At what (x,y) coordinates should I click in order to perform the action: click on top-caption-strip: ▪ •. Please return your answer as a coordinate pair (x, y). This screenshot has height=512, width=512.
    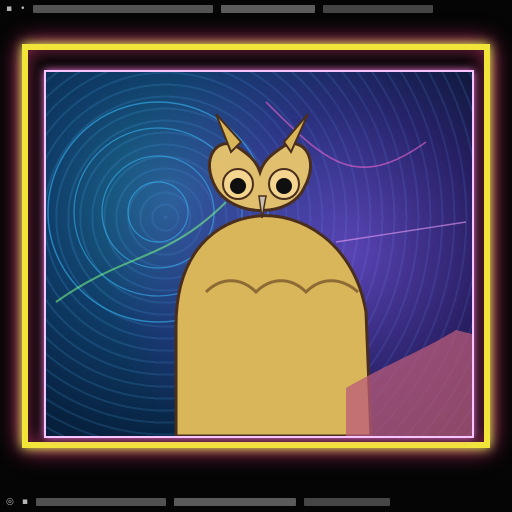
    Looking at the image, I should click on (256, 9).